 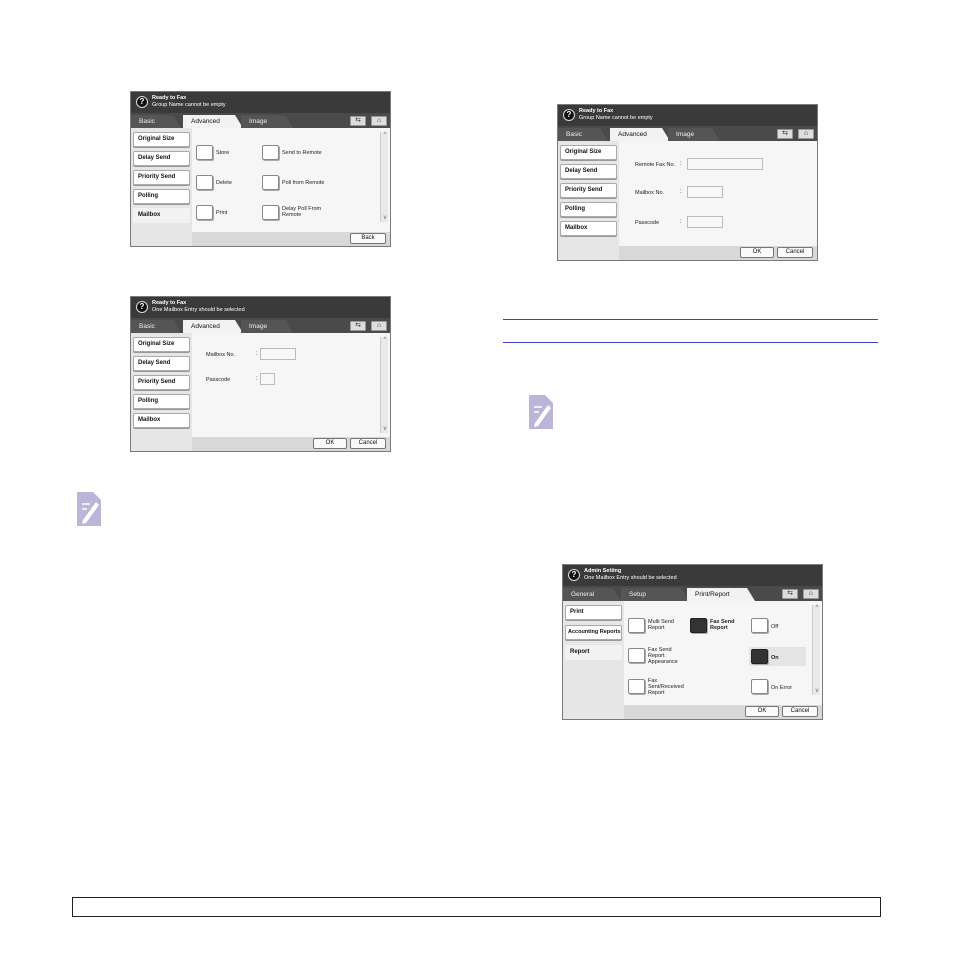 I want to click on send-to-remote-button, so click(x=270, y=152).